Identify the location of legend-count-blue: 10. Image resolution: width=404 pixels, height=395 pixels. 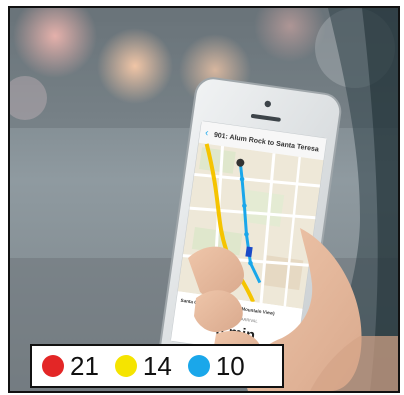
(230, 365).